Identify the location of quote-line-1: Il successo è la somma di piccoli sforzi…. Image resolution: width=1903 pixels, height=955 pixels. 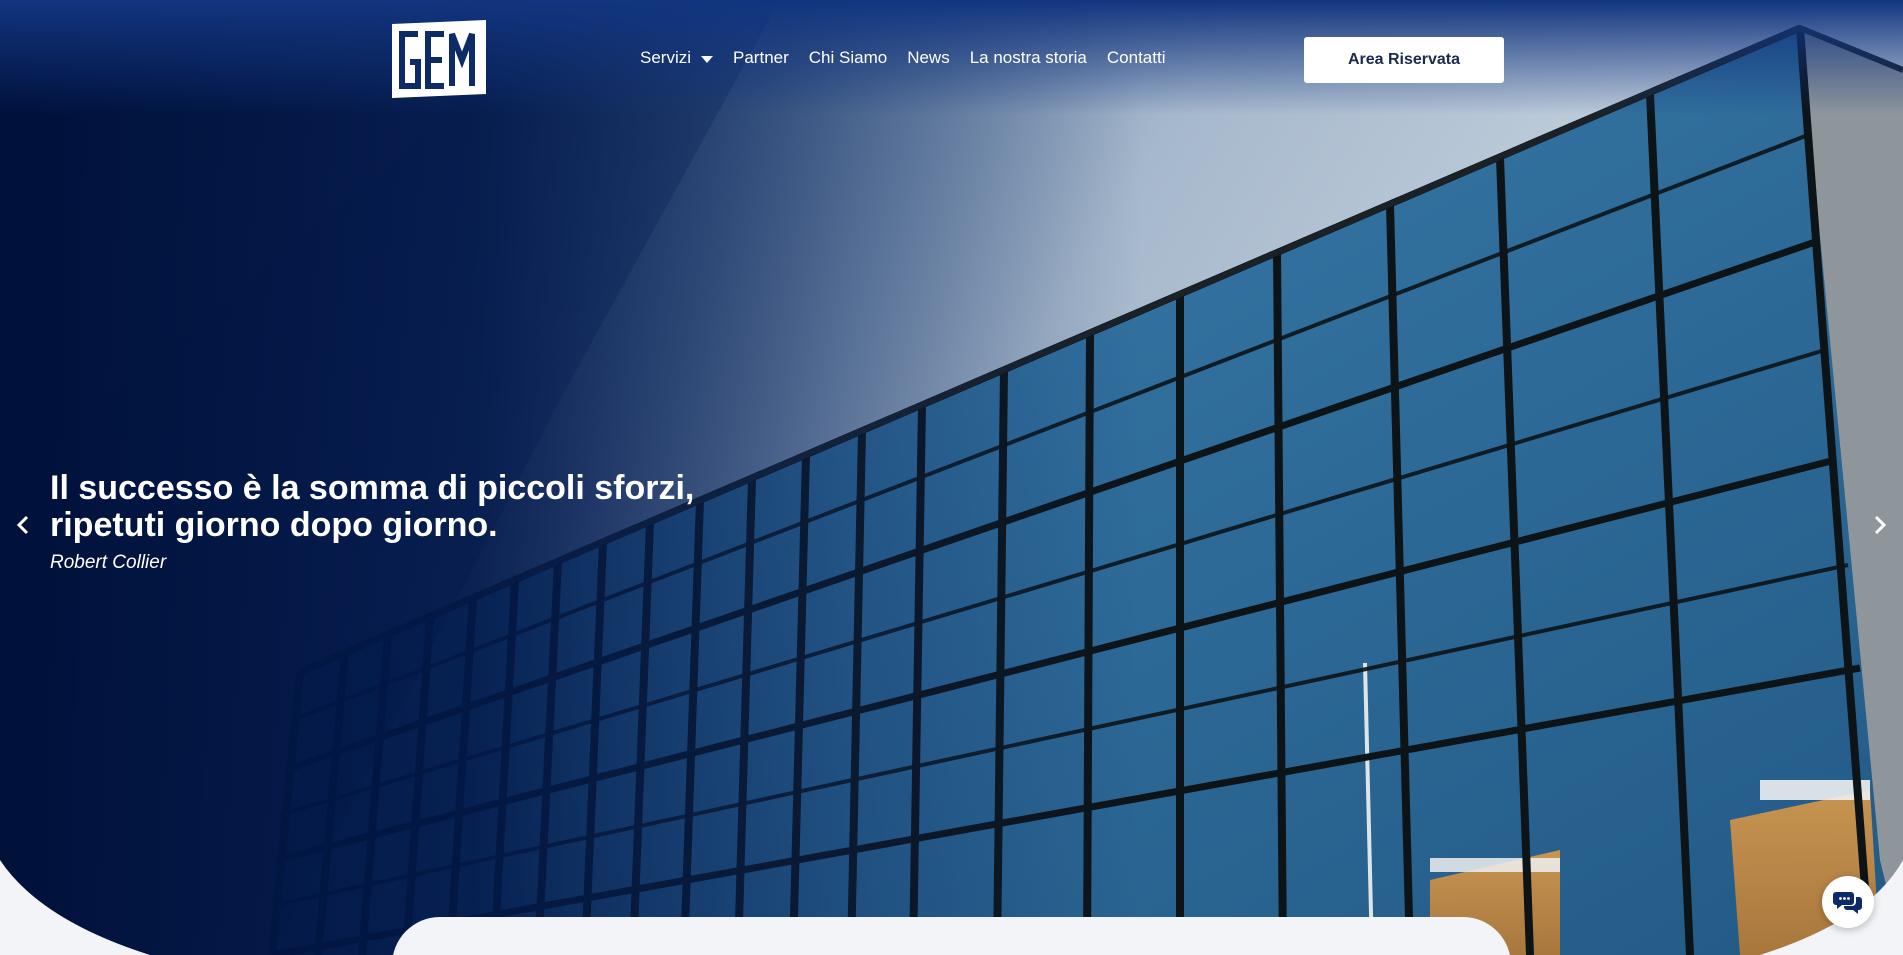
(372, 488).